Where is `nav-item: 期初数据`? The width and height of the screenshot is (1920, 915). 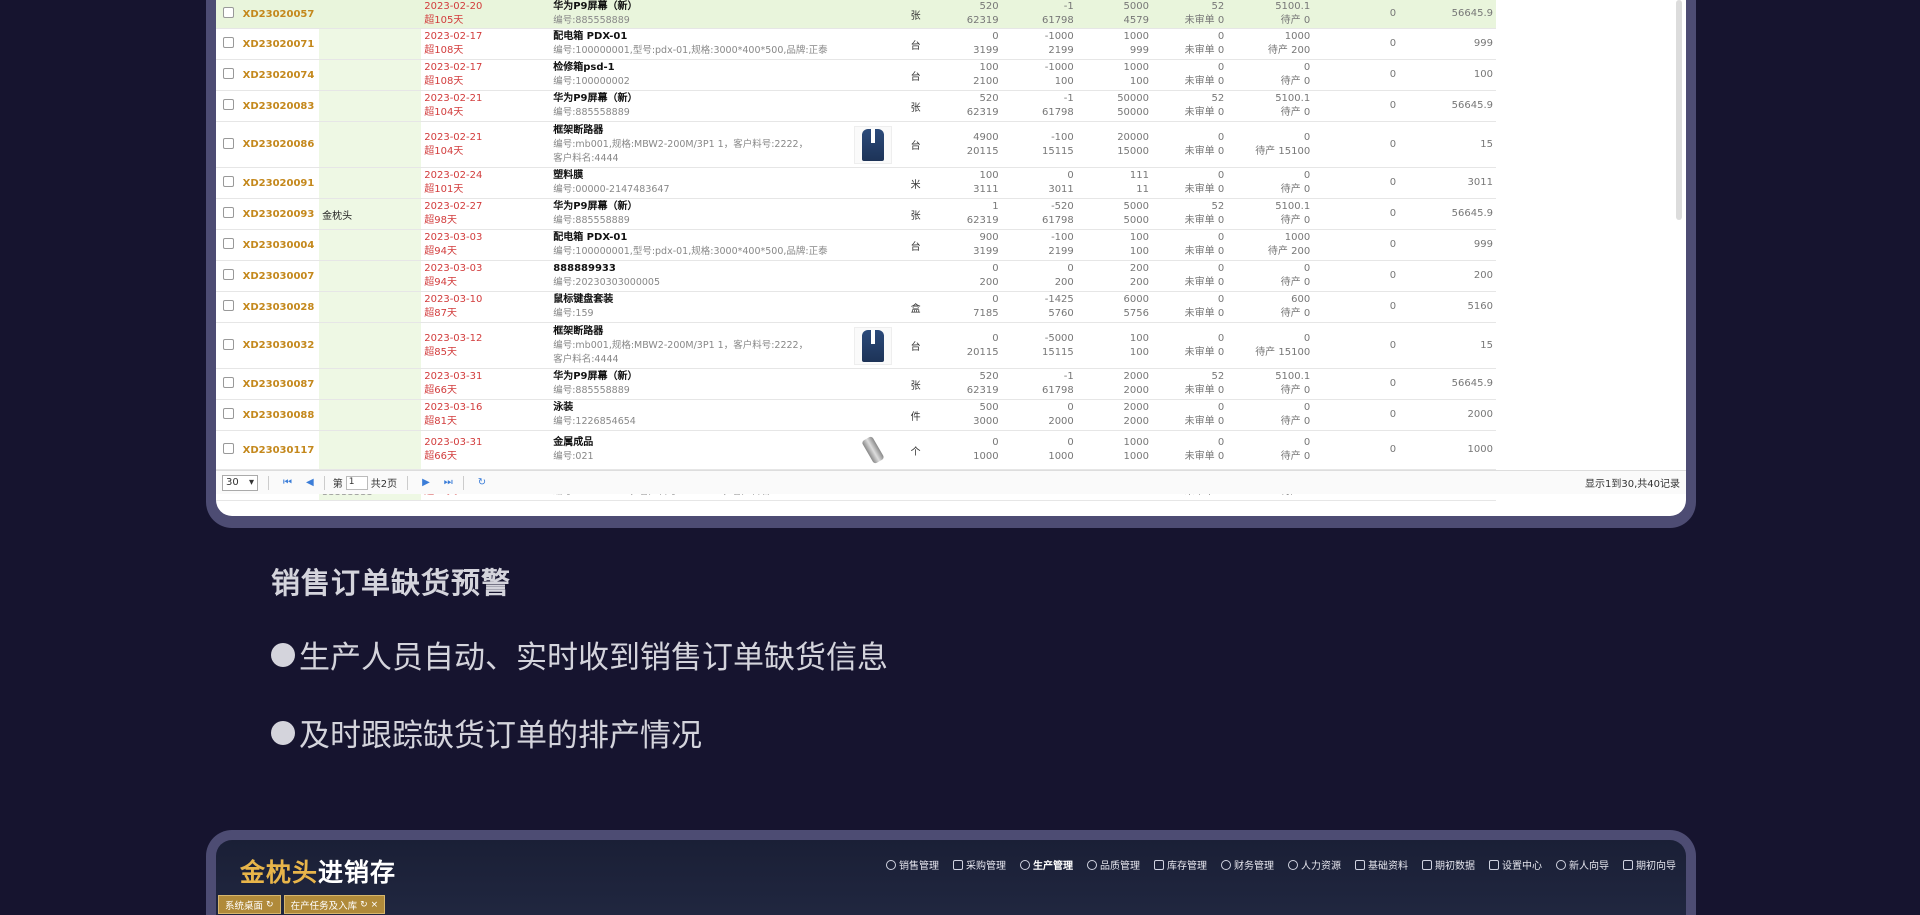 nav-item: 期初数据 is located at coordinates (1448, 864).